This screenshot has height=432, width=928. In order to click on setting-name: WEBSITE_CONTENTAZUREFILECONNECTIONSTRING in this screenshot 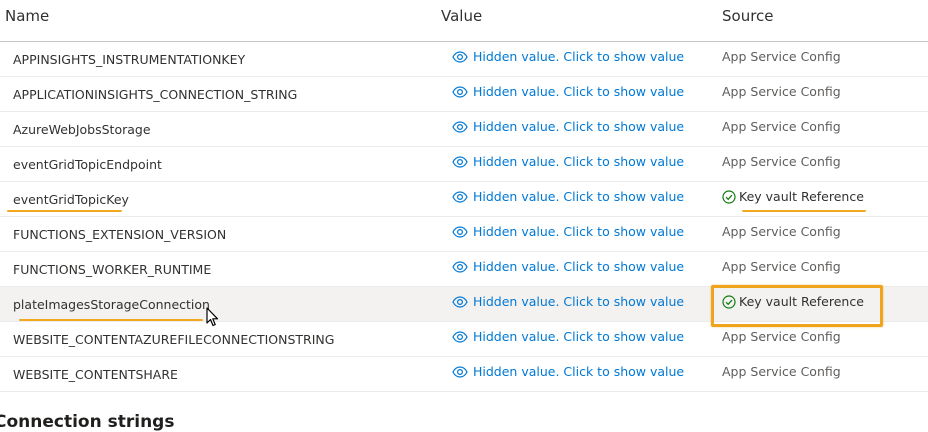, I will do `click(173, 339)`.